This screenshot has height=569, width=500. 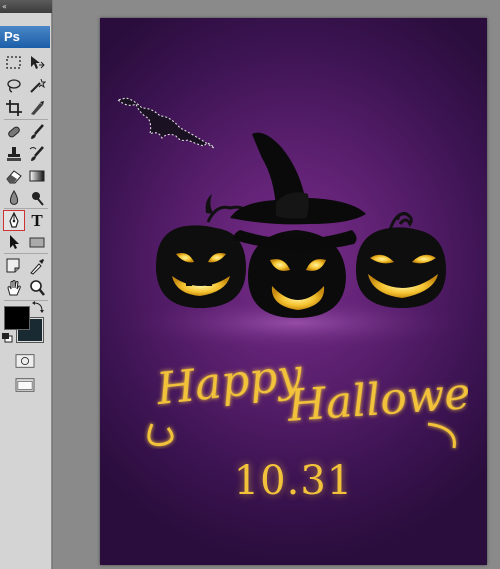 I want to click on swap-colors-icon, so click(x=39, y=307).